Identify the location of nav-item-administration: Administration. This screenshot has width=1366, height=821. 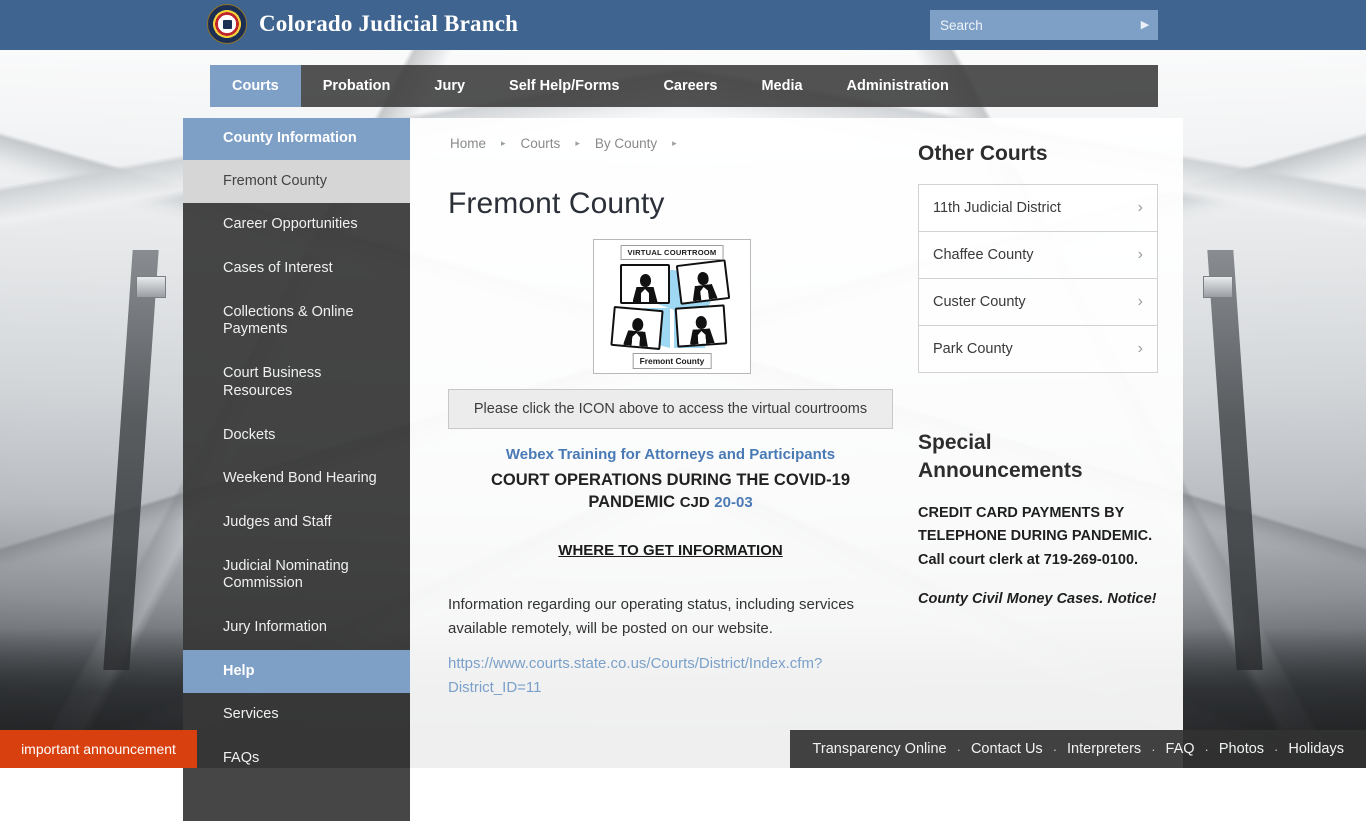
(898, 86).